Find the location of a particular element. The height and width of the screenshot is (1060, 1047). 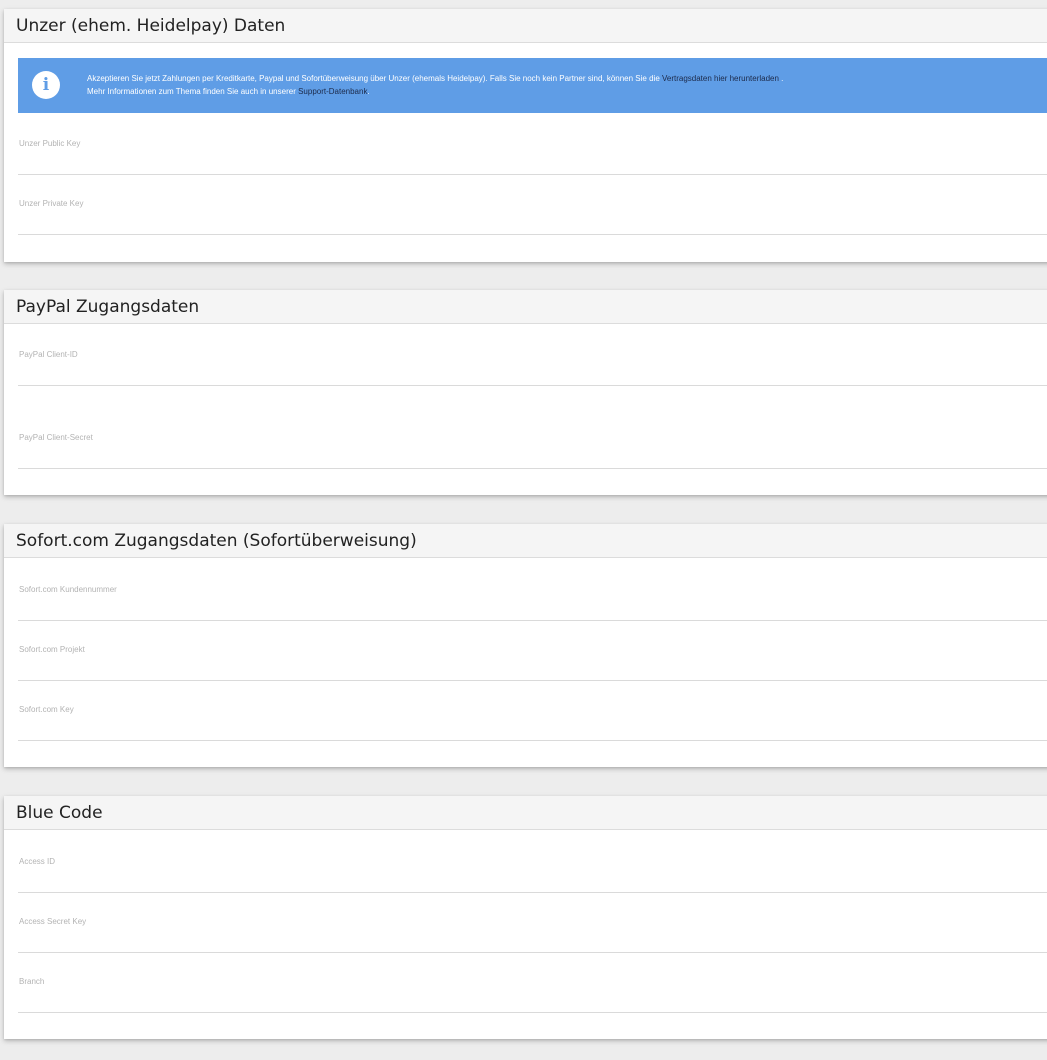

info-line2-suffix: . is located at coordinates (368, 91).